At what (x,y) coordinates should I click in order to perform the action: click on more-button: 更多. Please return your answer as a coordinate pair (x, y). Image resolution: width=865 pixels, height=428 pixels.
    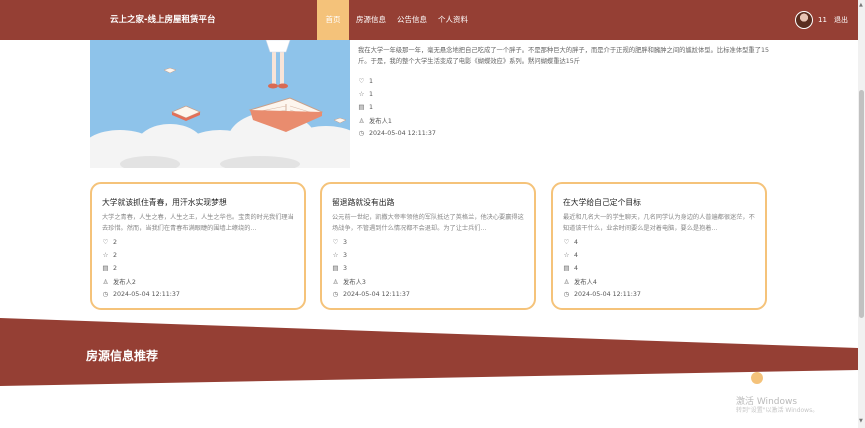
    Looking at the image, I should click on (749, 378).